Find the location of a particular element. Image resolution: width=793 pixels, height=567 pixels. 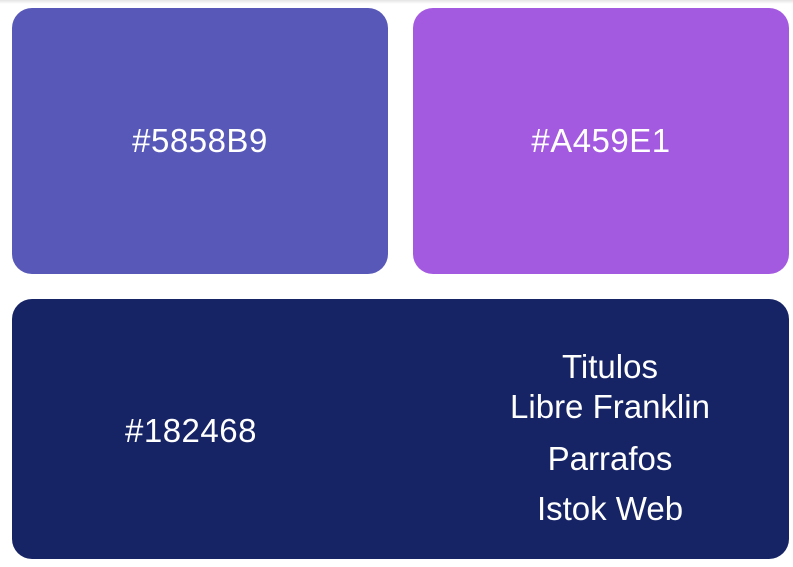

swatch-hex-label: #A459E1 is located at coordinates (601, 140).